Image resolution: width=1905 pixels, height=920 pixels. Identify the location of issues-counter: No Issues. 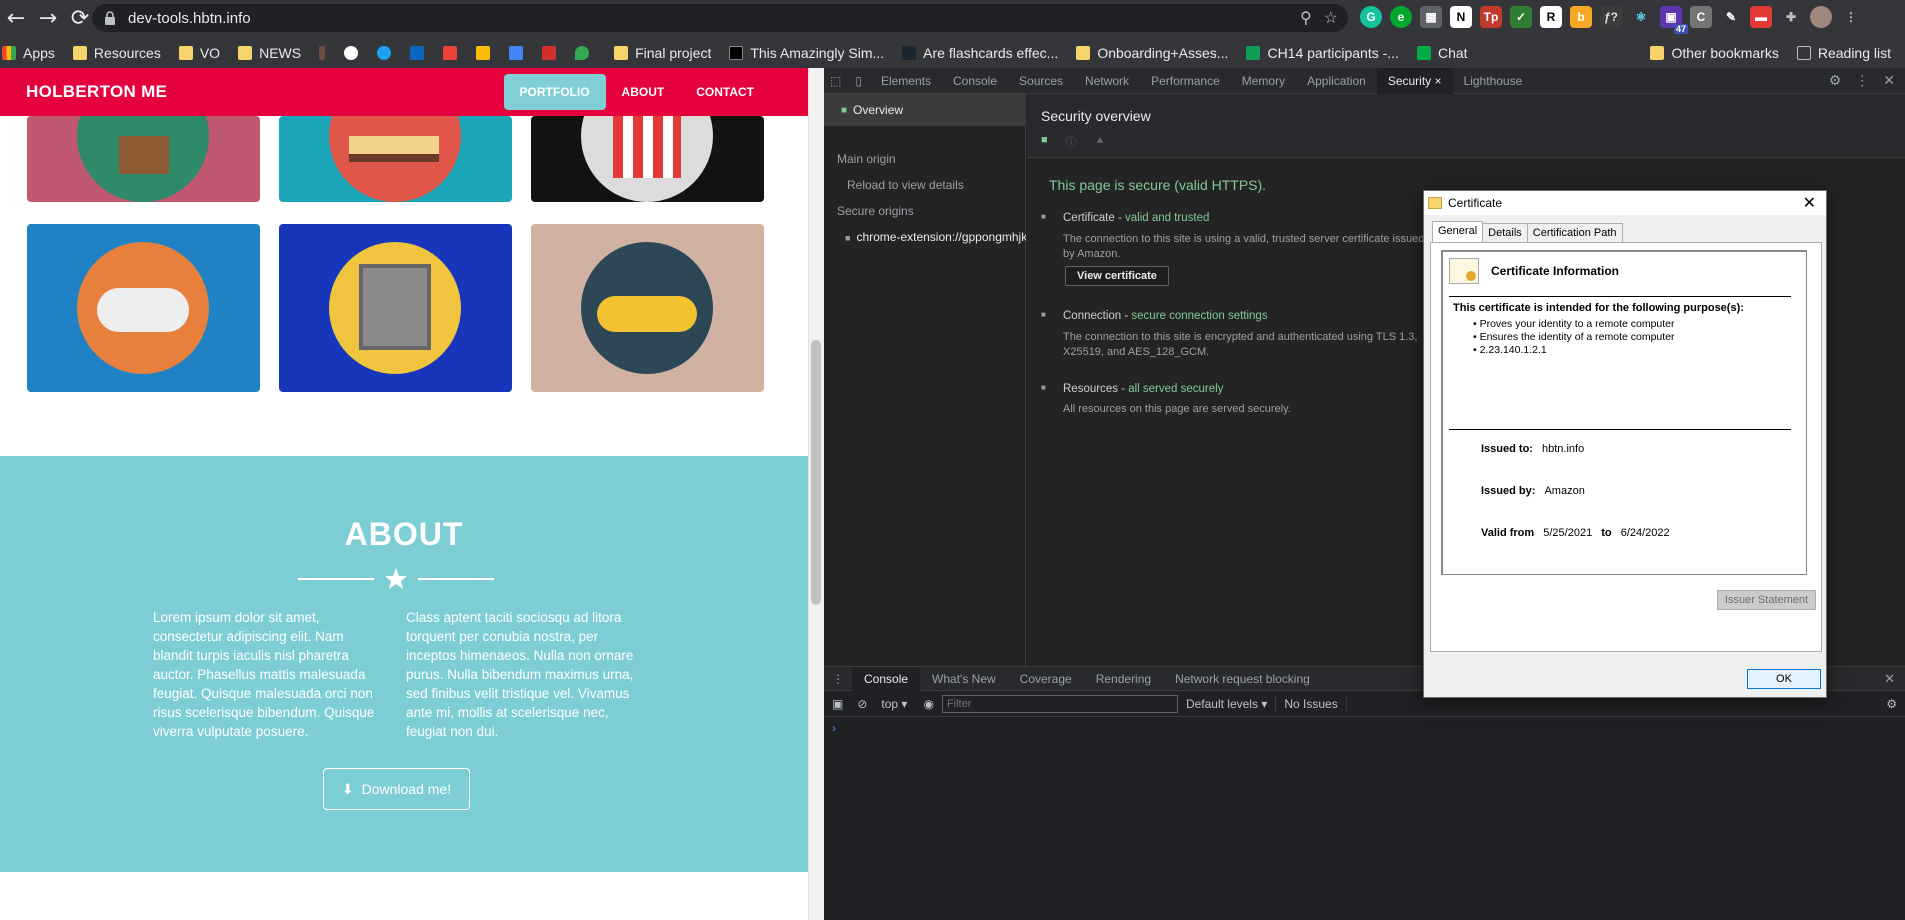
(1311, 703).